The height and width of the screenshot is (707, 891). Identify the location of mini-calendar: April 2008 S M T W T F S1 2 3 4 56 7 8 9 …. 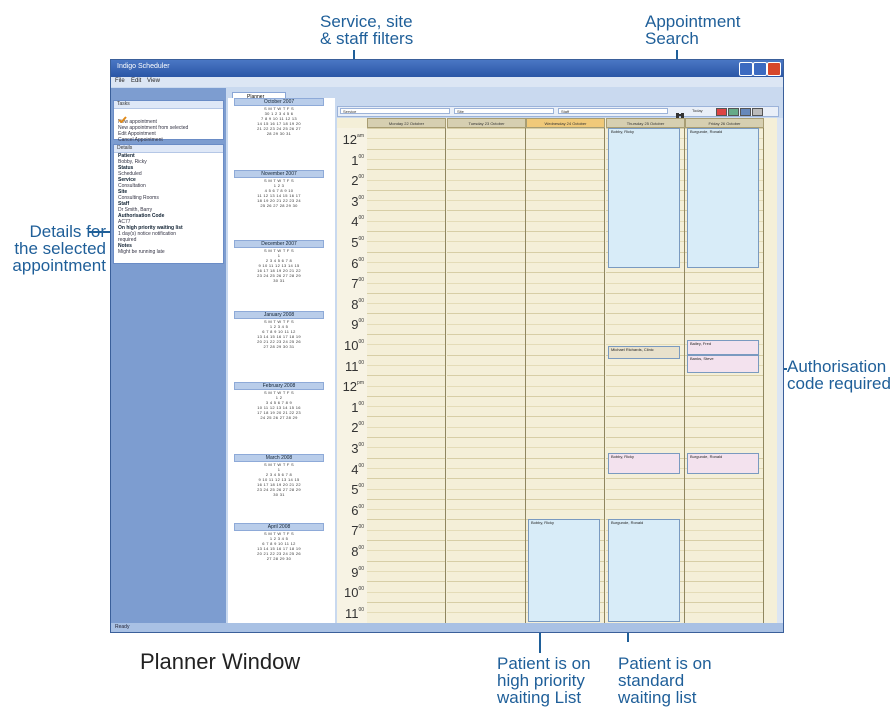
(279, 542).